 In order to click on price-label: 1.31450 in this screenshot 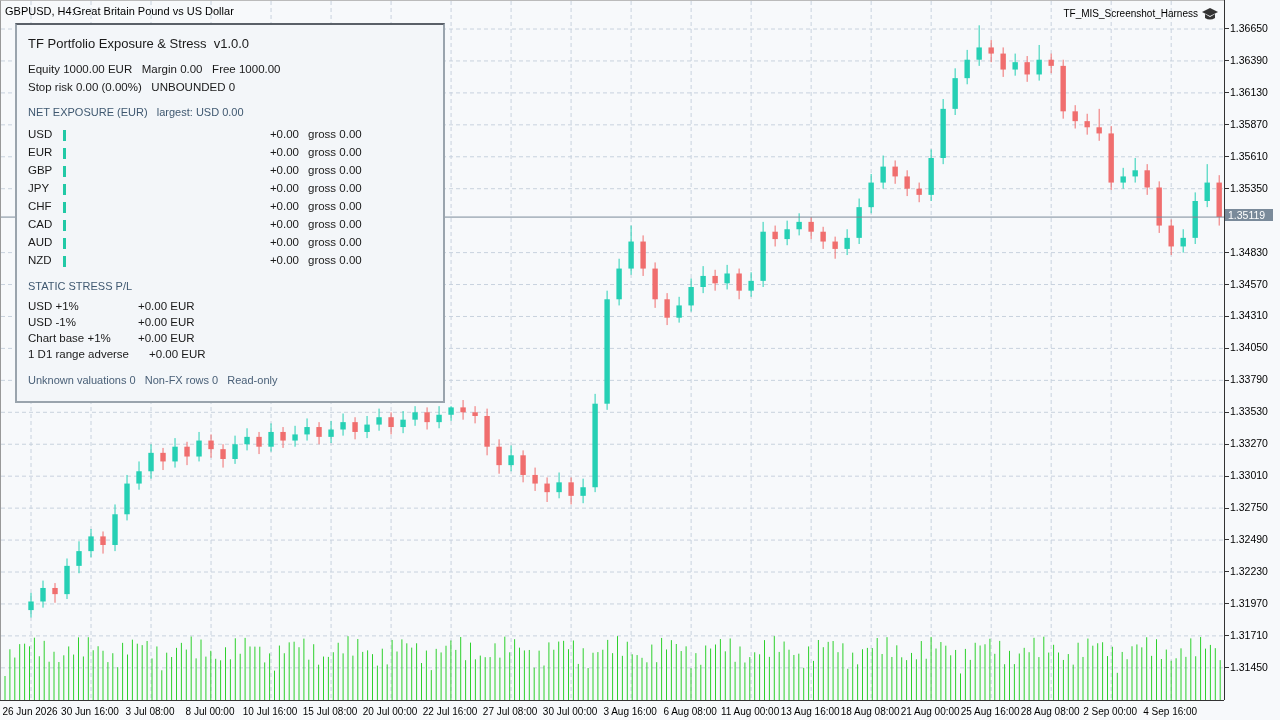, I will do `click(1249, 667)`.